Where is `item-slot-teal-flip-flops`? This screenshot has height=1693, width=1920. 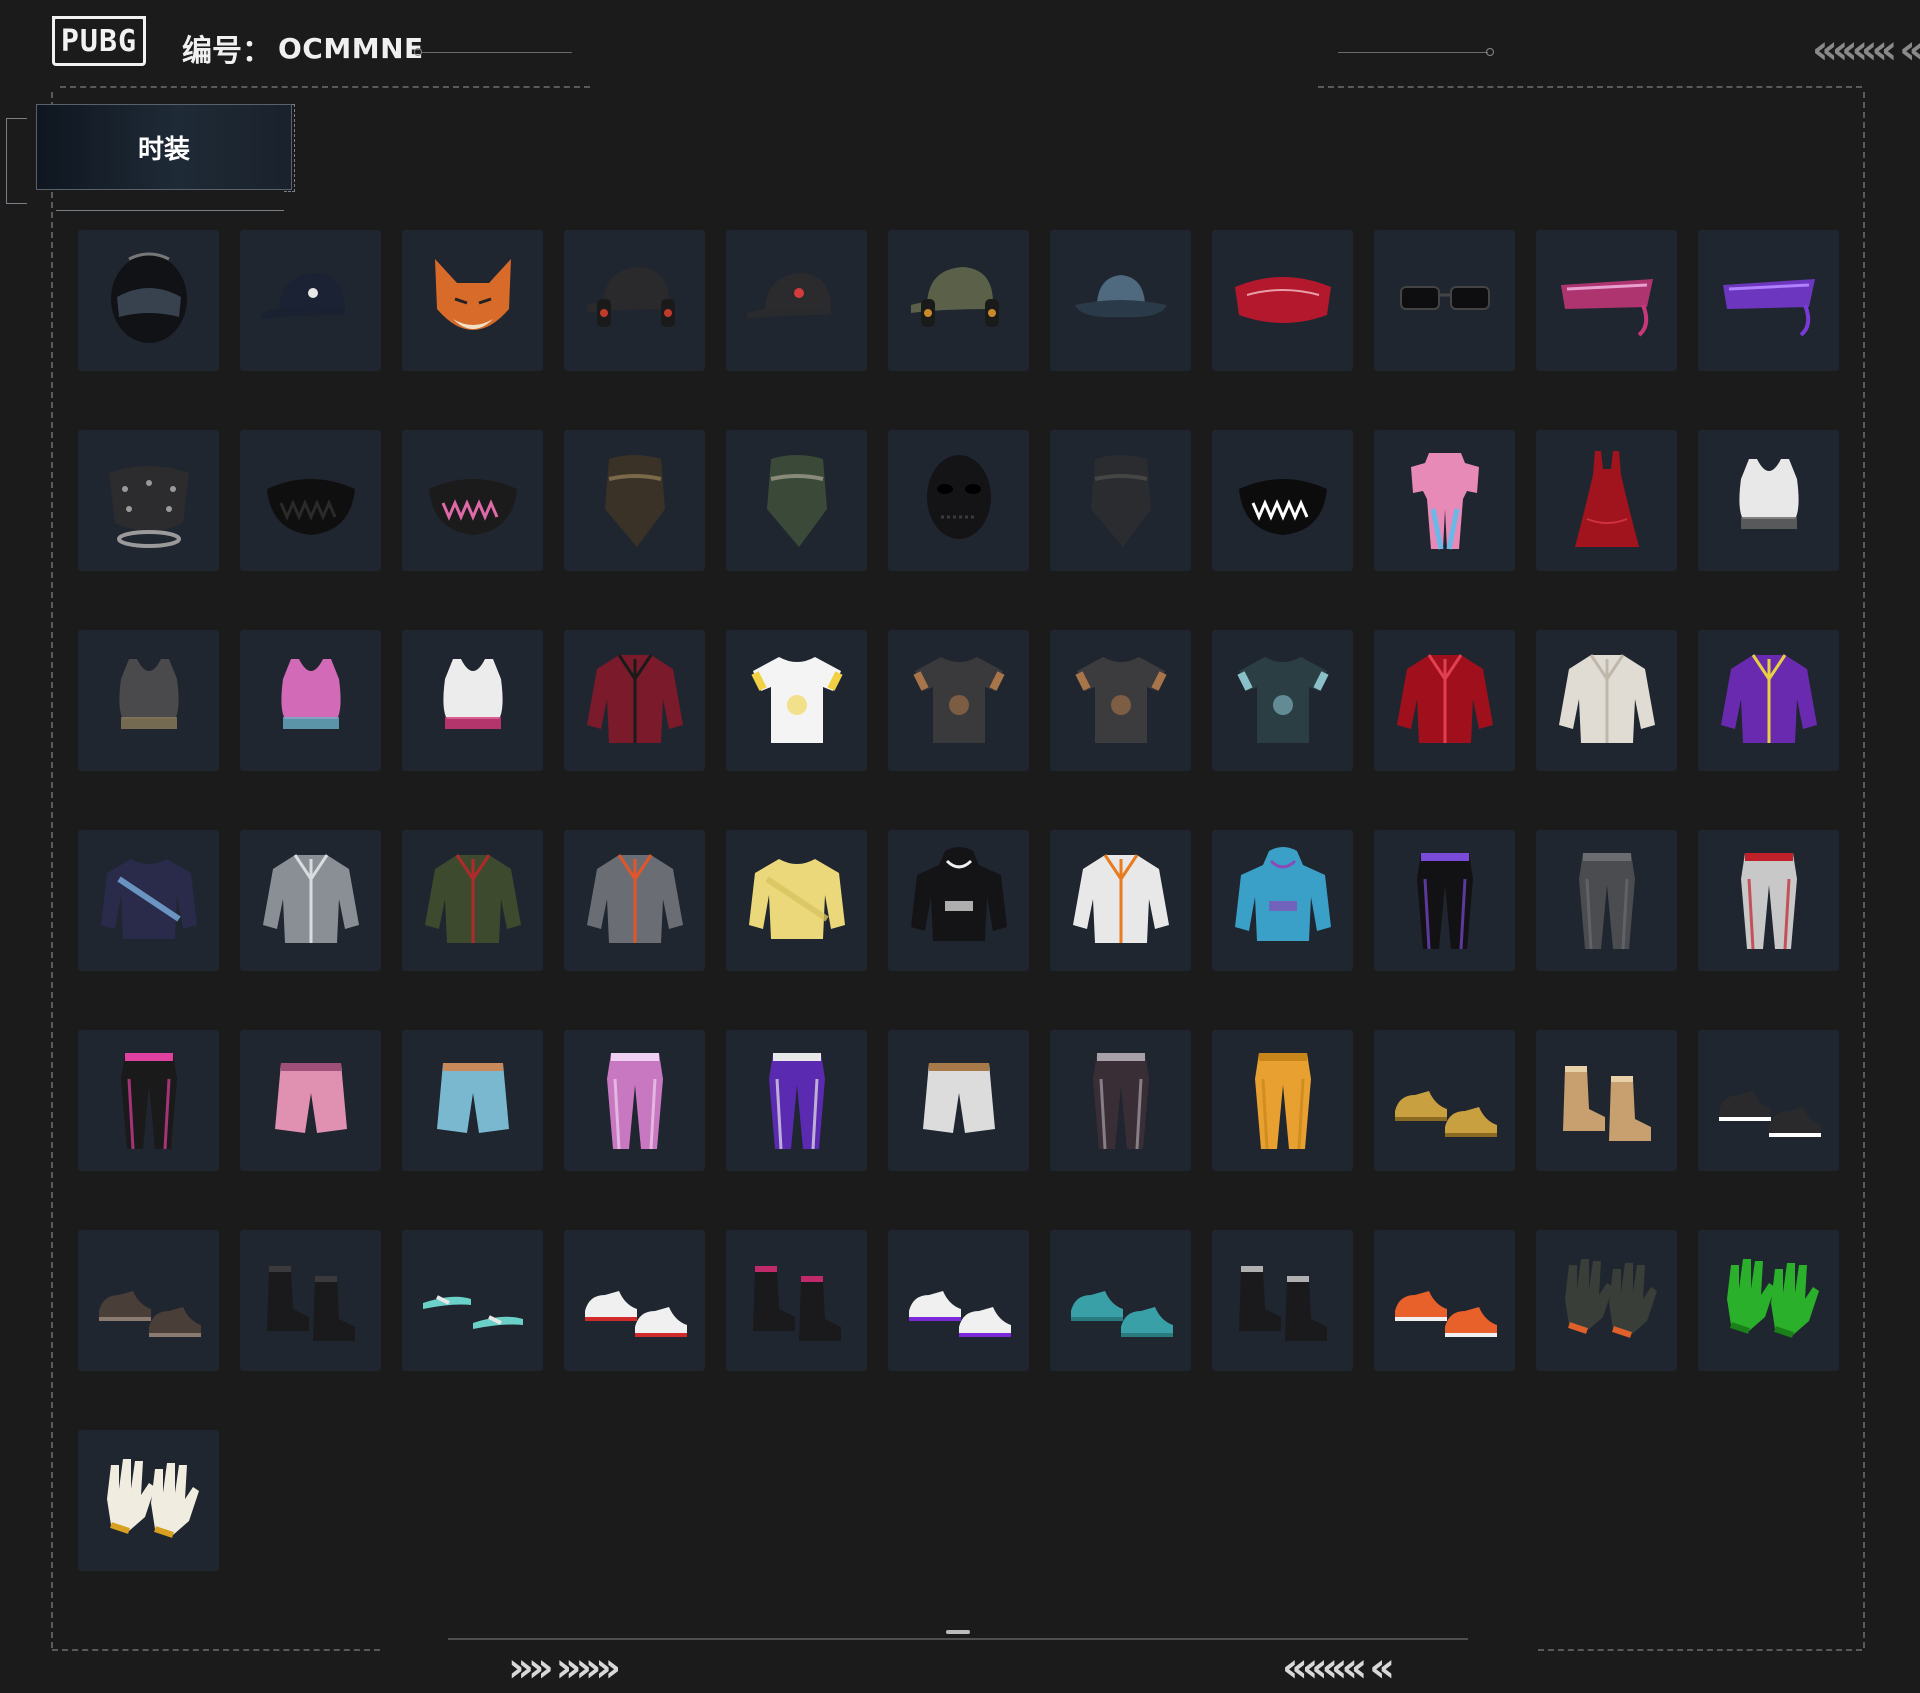
item-slot-teal-flip-flops is located at coordinates (472, 1300).